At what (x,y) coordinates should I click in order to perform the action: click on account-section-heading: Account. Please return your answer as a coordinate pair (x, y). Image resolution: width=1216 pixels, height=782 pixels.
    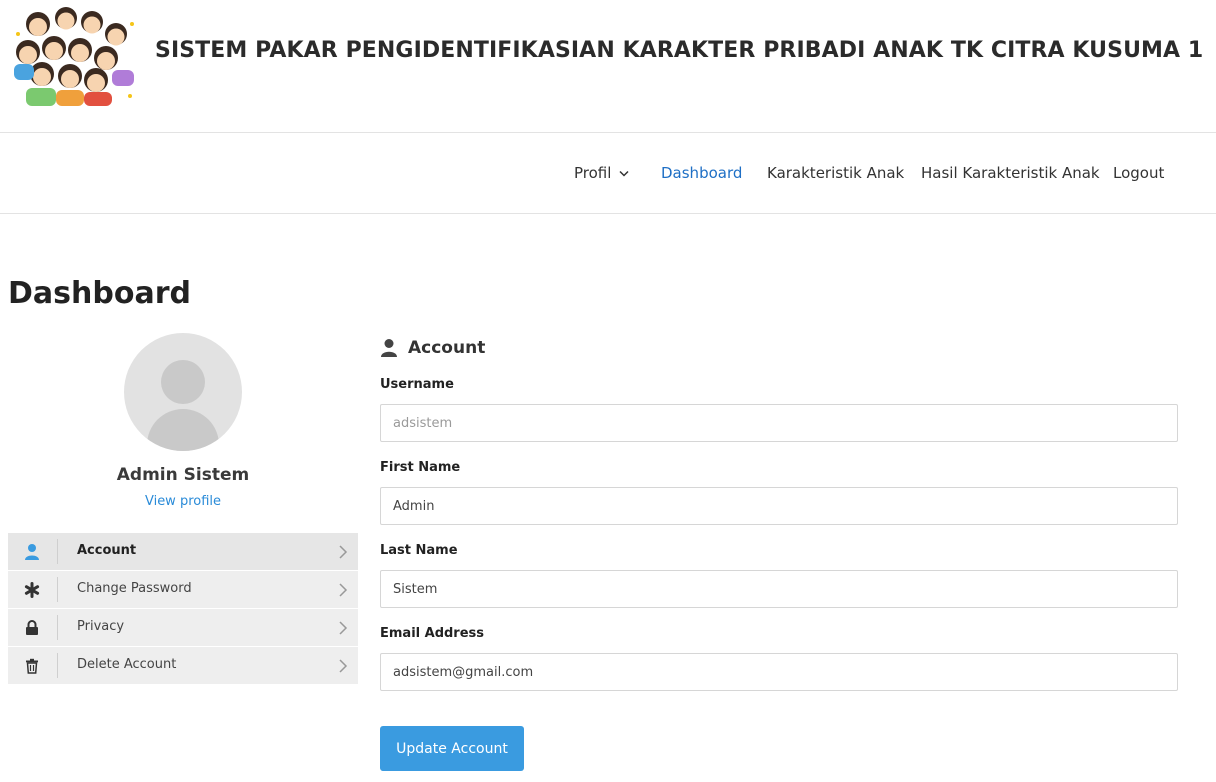
    Looking at the image, I should click on (432, 348).